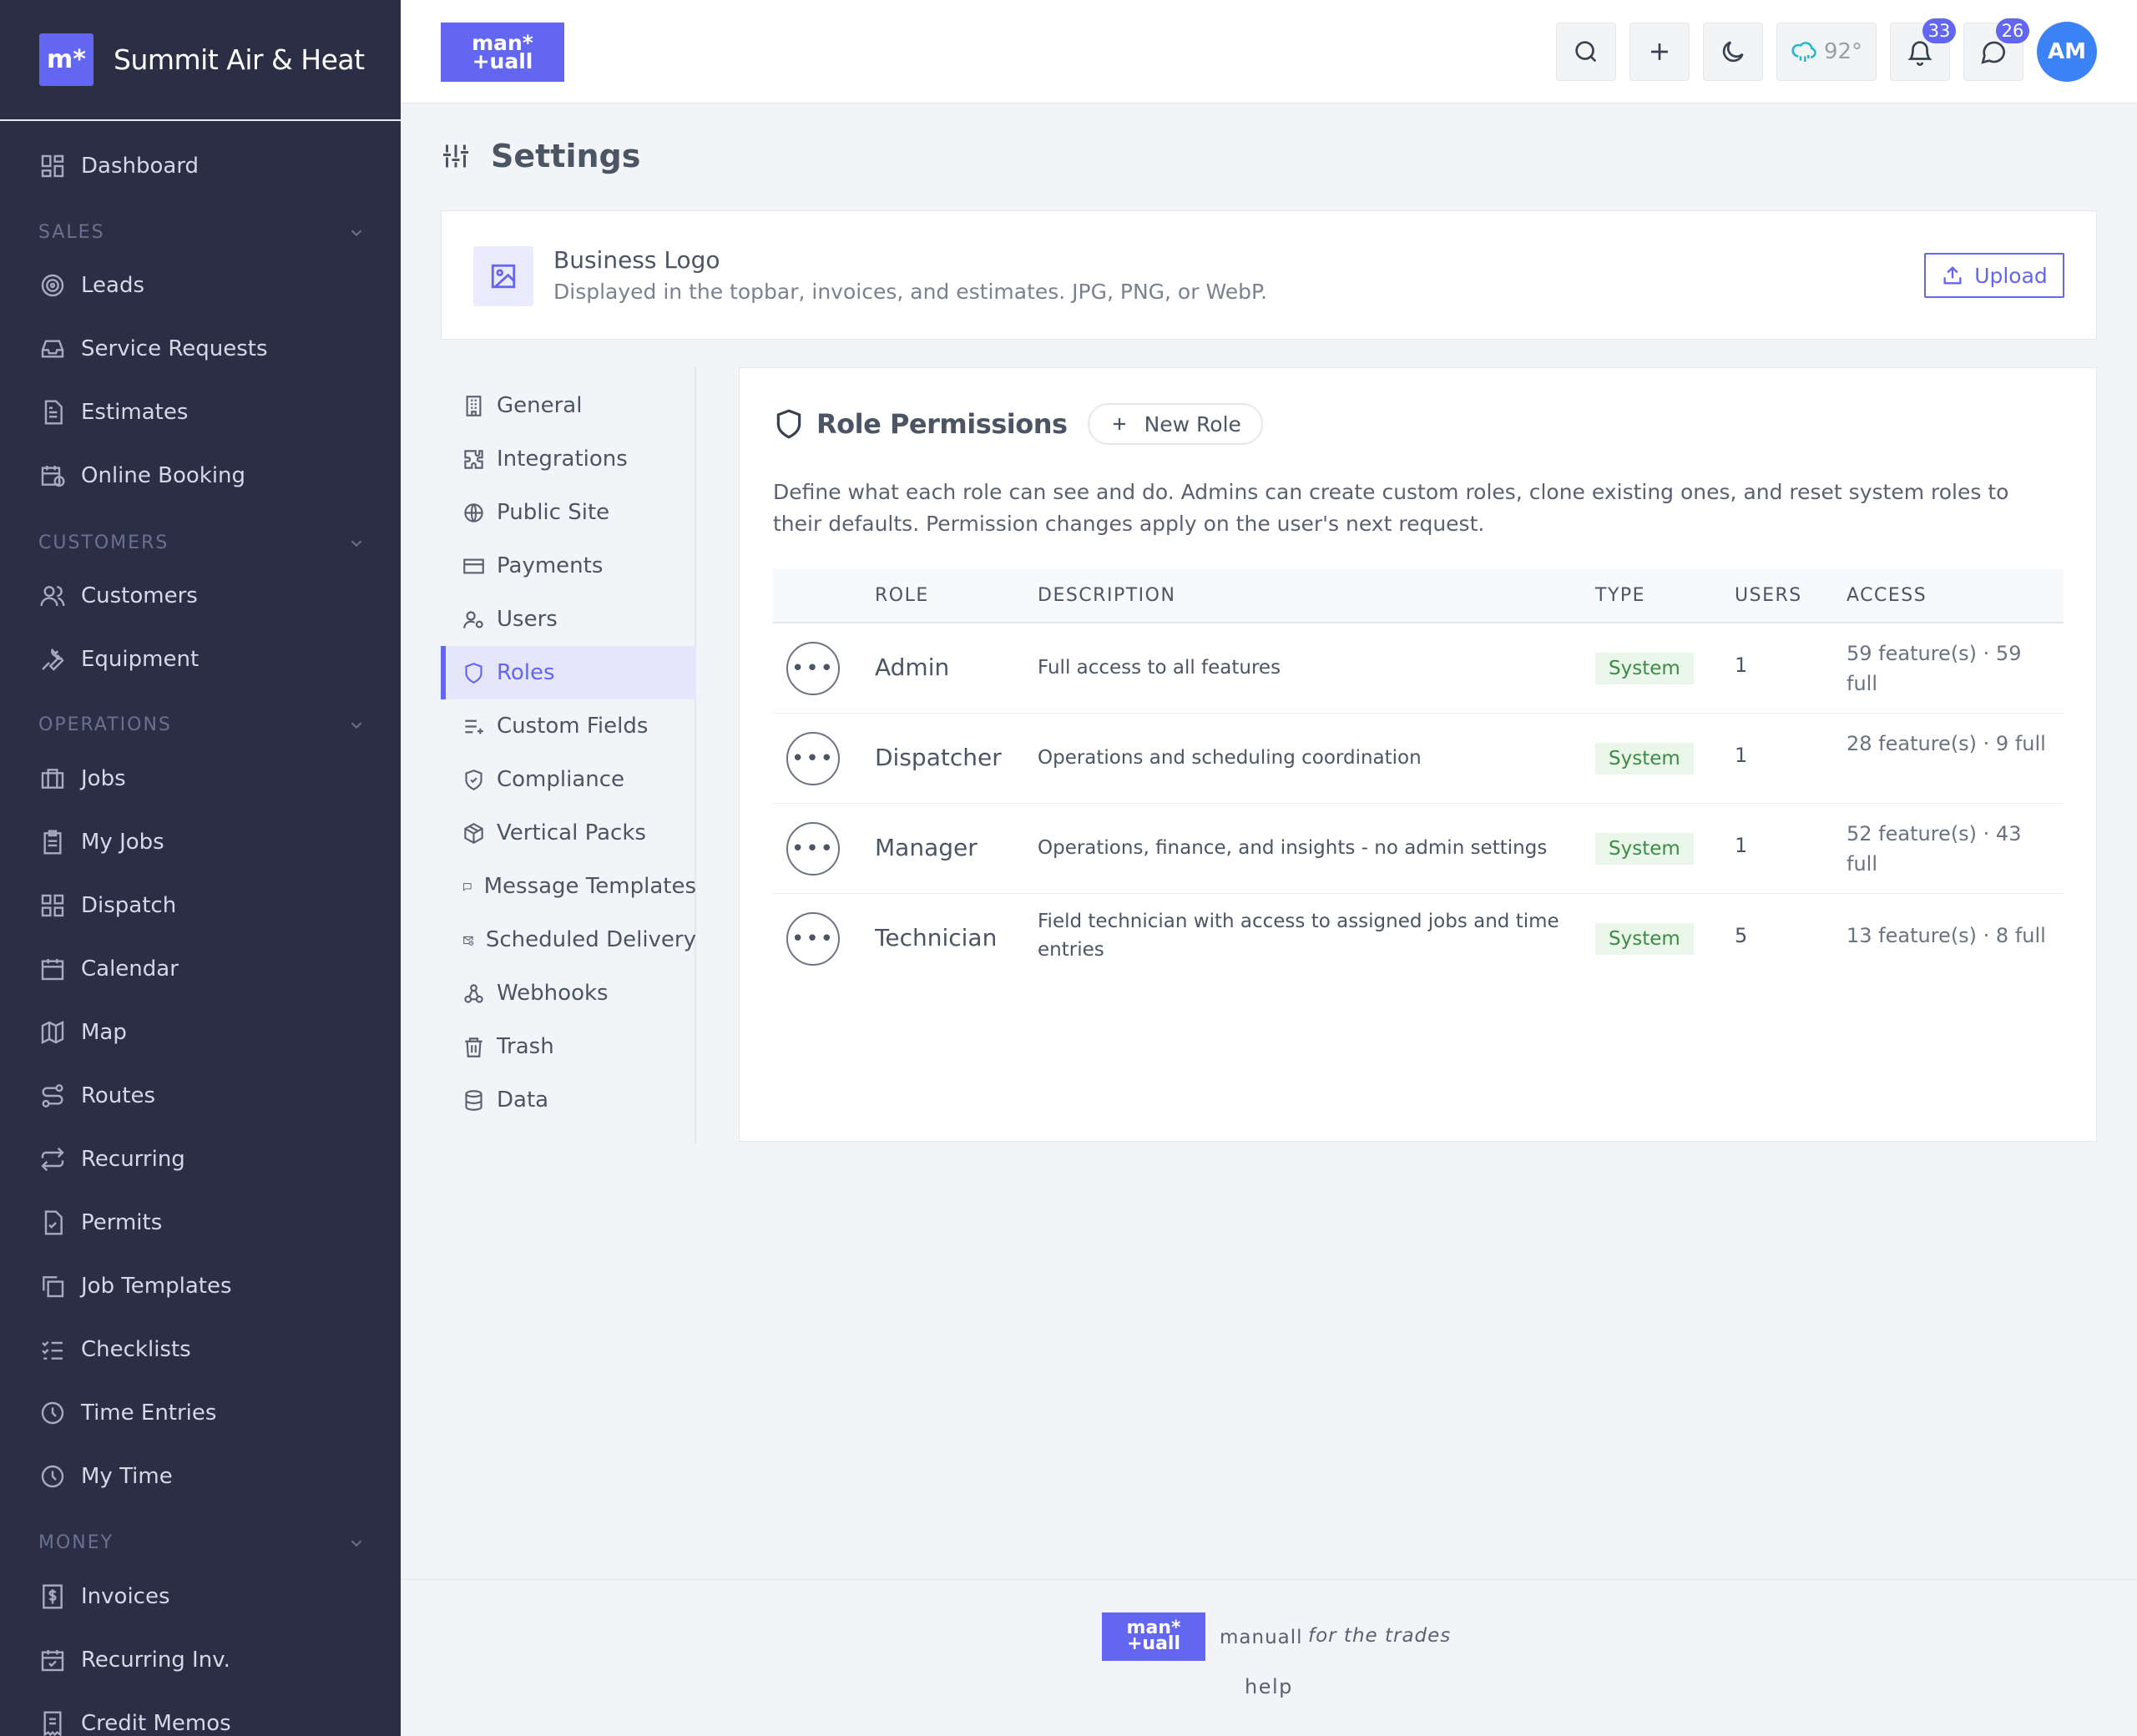 The image size is (2137, 1736). Describe the element at coordinates (568, 726) in the screenshot. I see `settings-nav-custom-fields: Custom Fields` at that location.